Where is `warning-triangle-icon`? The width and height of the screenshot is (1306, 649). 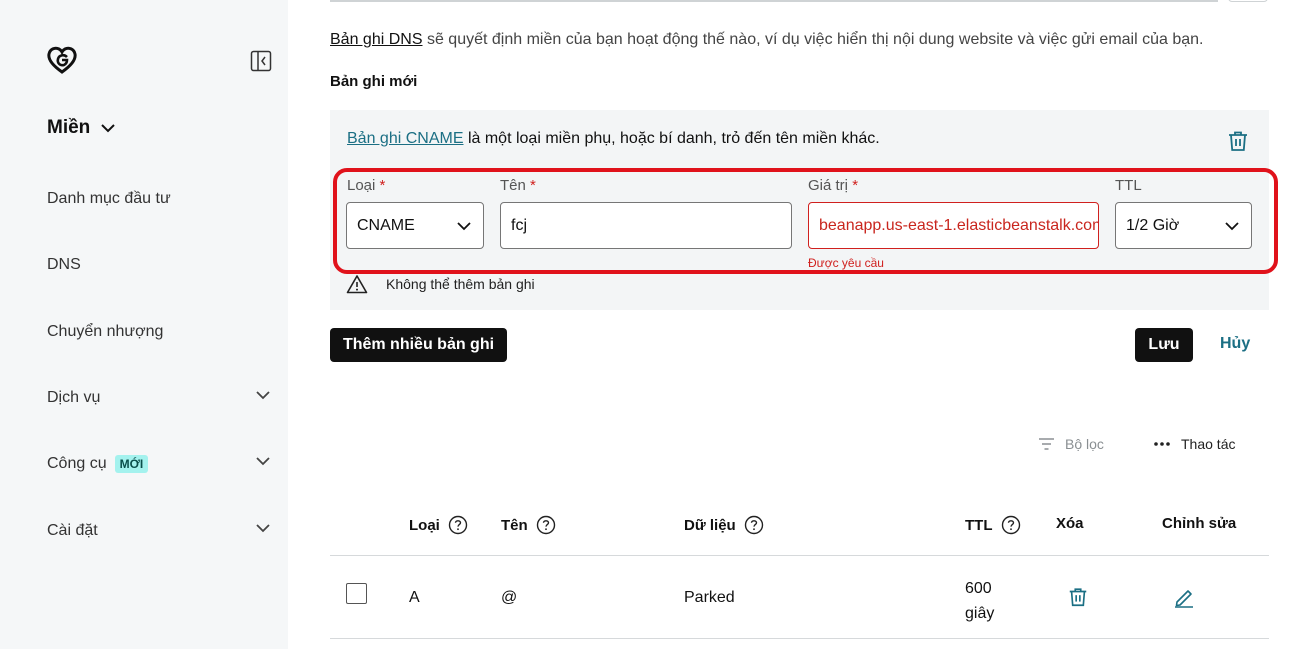
warning-triangle-icon is located at coordinates (357, 284).